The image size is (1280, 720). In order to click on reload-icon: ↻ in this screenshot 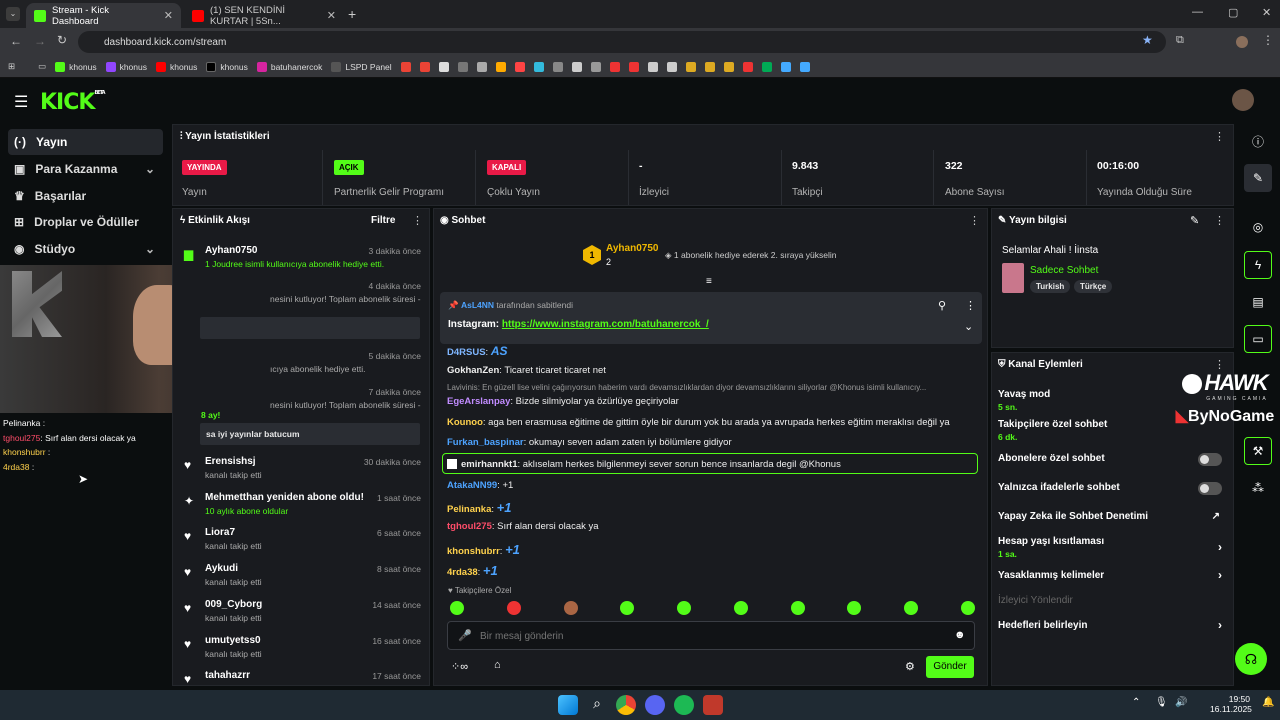, I will do `click(62, 40)`.